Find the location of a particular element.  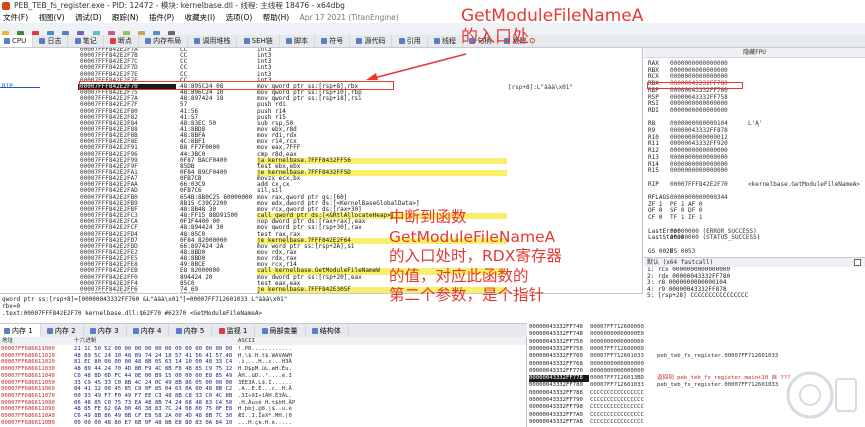

stack-value: 00000000000000E0 is located at coordinates (617, 334).